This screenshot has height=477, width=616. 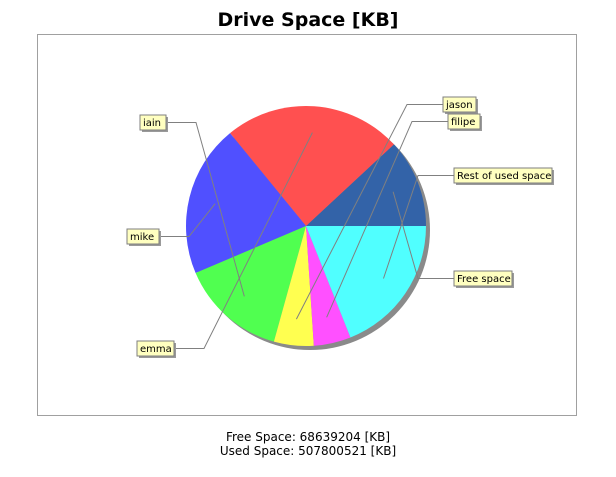 I want to click on slice-label-jason: jason, so click(x=459, y=105).